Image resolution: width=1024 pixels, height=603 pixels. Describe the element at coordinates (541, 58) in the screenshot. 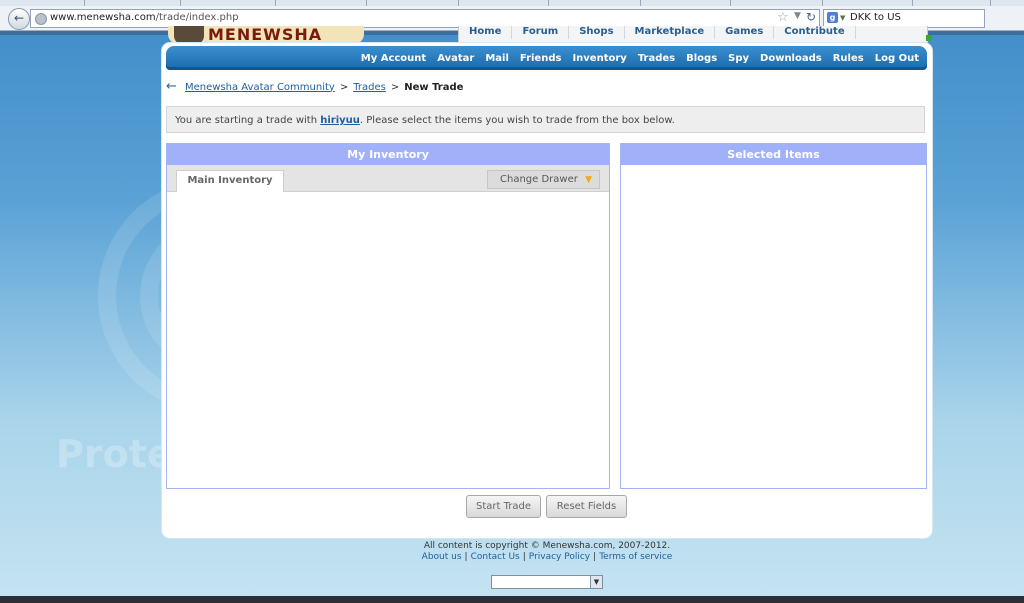

I see `menu-friends: Friends` at that location.